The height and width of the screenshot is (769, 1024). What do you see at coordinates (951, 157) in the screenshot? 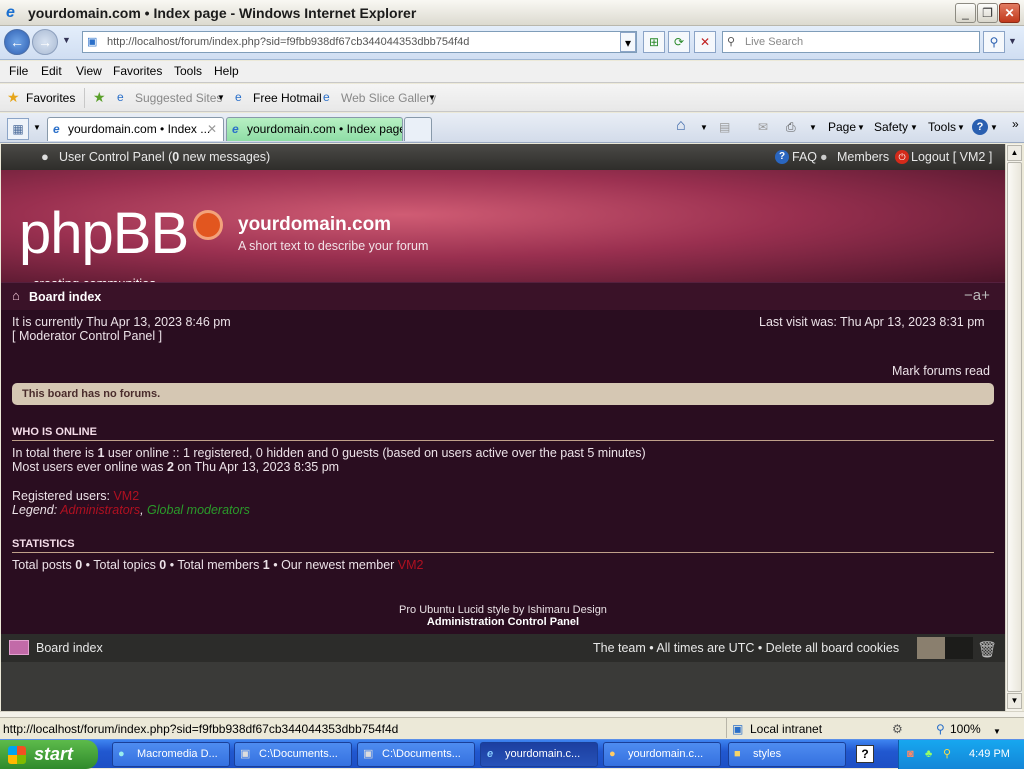
I see `logout-link: Logout [ VM2 ]` at bounding box center [951, 157].